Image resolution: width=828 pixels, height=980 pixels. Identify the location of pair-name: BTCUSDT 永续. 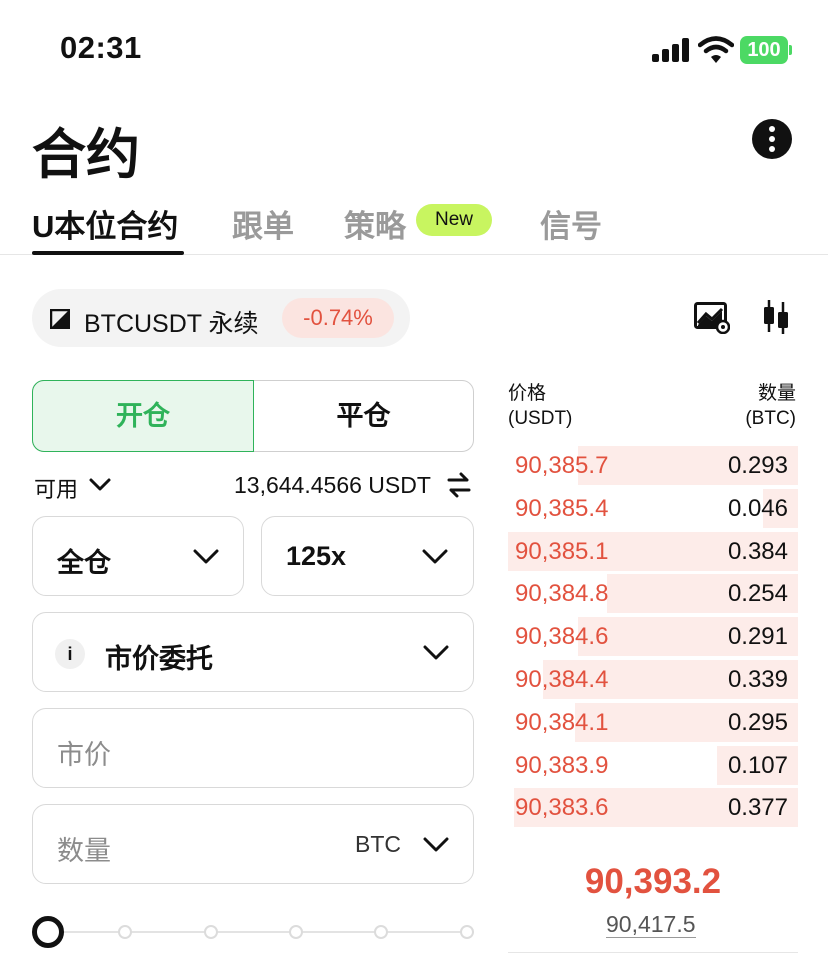
(171, 324).